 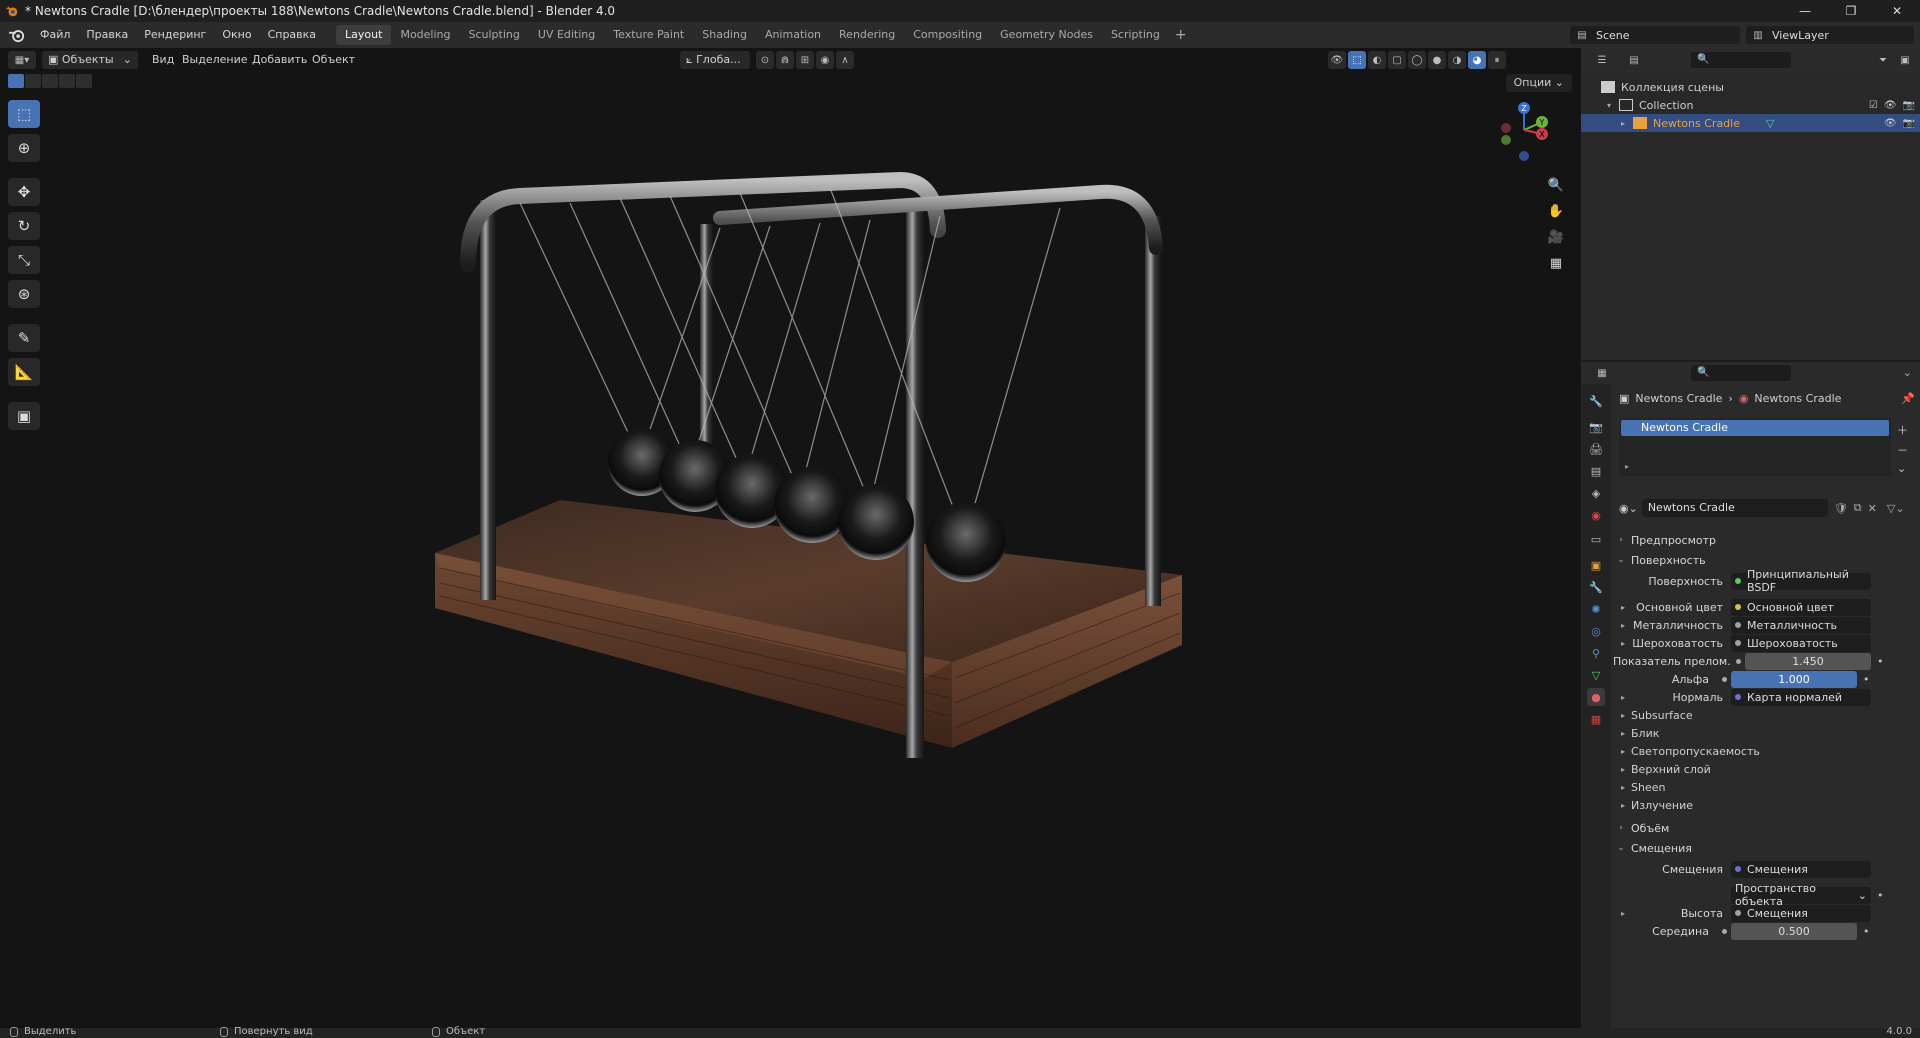 What do you see at coordinates (1377, 60) in the screenshot?
I see `overlay-icon: ◐` at bounding box center [1377, 60].